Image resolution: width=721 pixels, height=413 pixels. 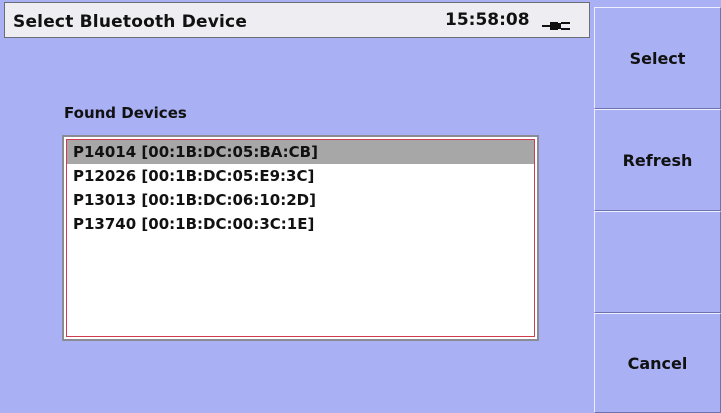 What do you see at coordinates (300, 152) in the screenshot?
I see `device-item-p14014: P14014 [00:1B:DC:05:BA:CB]` at bounding box center [300, 152].